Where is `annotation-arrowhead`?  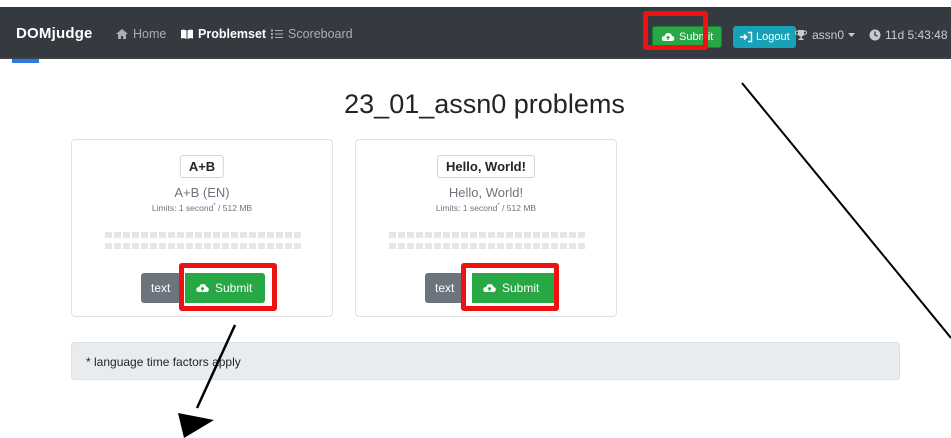
annotation-arrowhead is located at coordinates (196, 425).